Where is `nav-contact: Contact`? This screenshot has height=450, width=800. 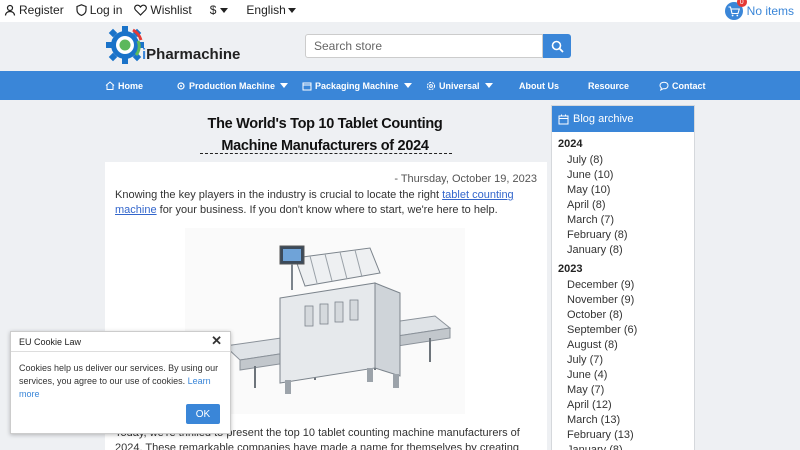 nav-contact: Contact is located at coordinates (682, 85).